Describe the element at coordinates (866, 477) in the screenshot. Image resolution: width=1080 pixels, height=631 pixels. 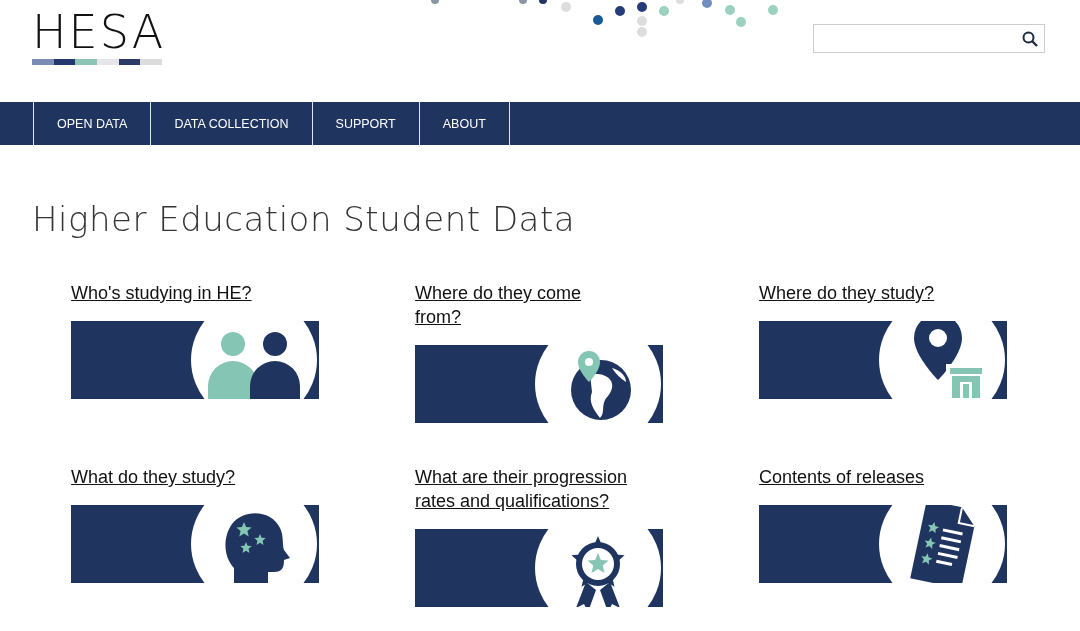
I see `card-title-link: Contents of releases` at that location.